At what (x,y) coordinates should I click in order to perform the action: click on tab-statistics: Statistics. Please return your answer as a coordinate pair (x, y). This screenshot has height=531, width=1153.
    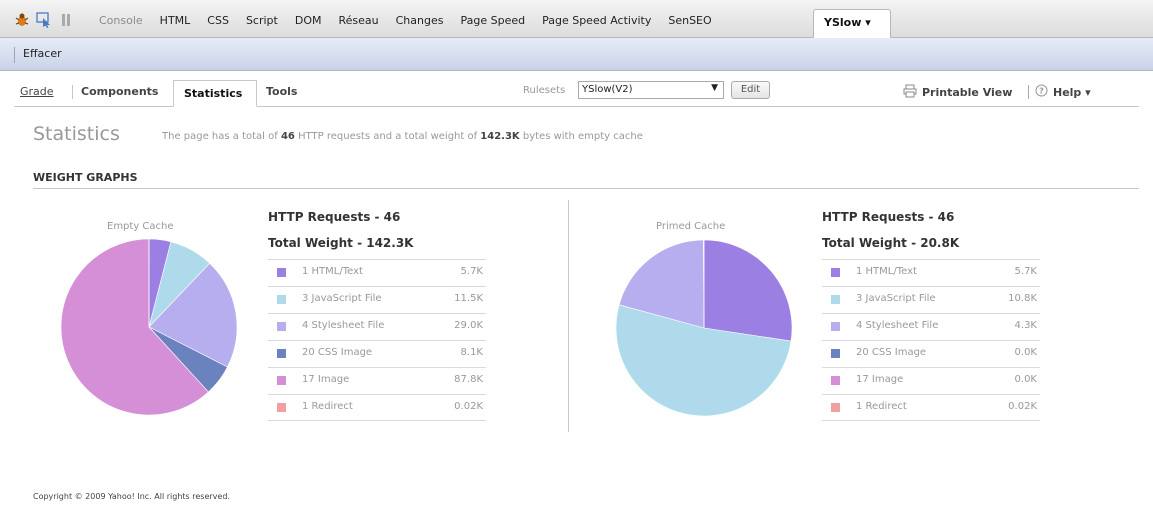
    Looking at the image, I should click on (215, 93).